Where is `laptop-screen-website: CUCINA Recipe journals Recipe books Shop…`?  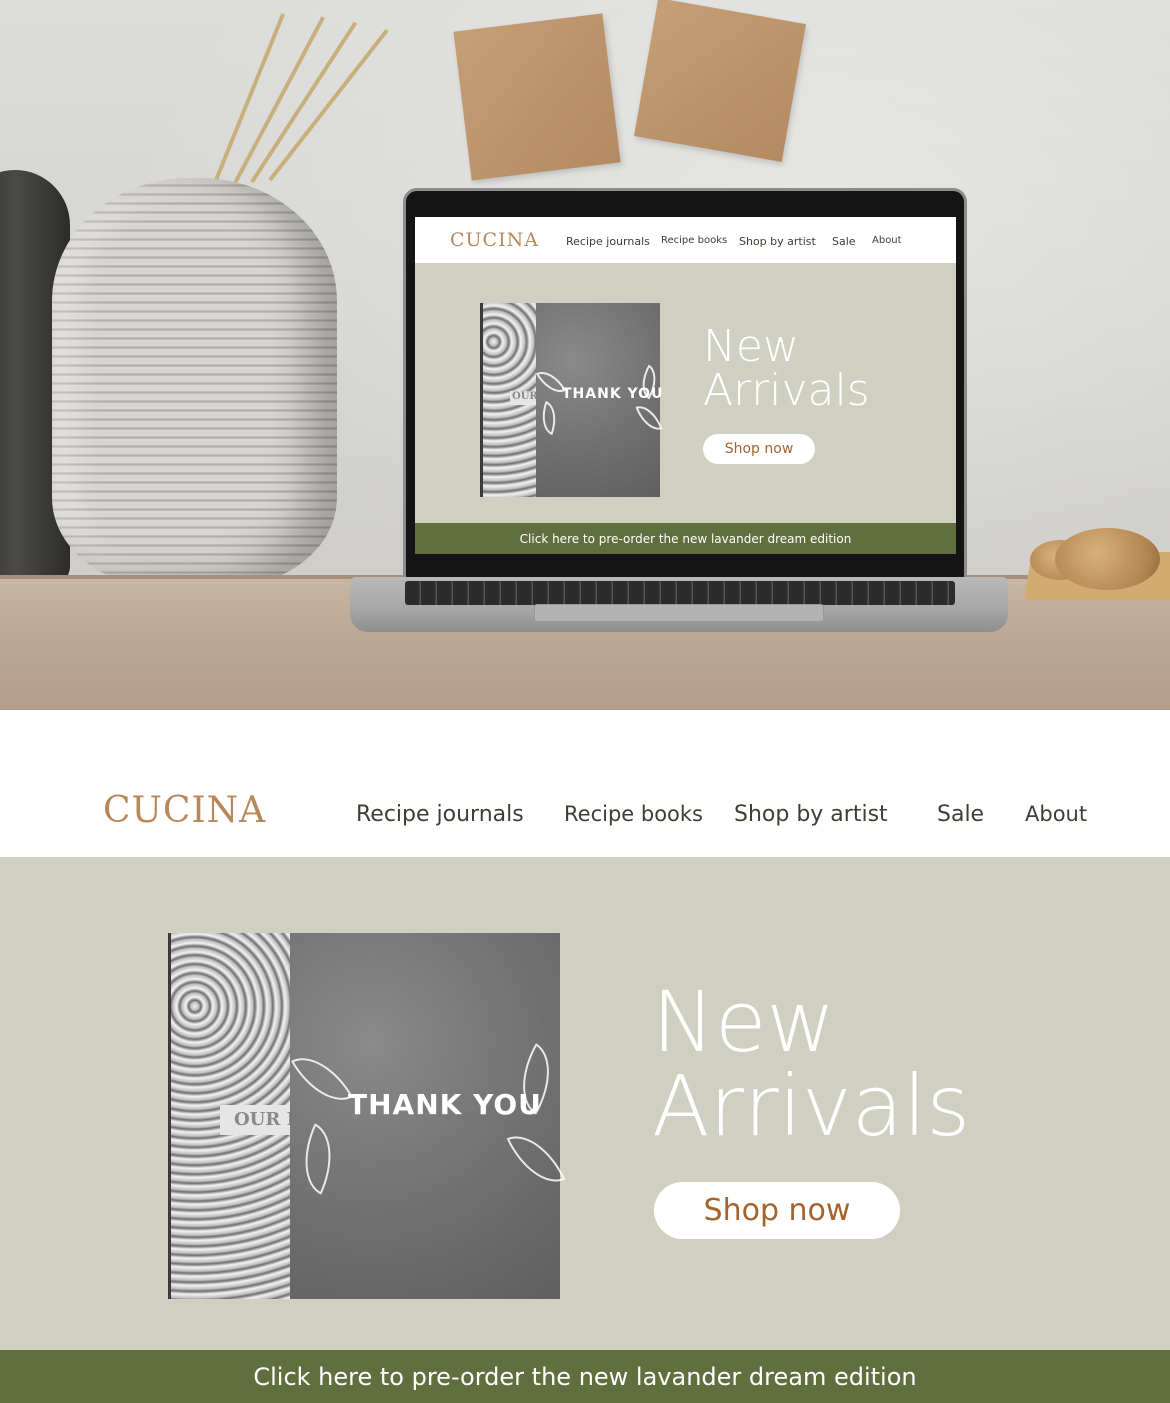
laptop-screen-website: CUCINA Recipe journals Recipe books Shop… is located at coordinates (685, 385).